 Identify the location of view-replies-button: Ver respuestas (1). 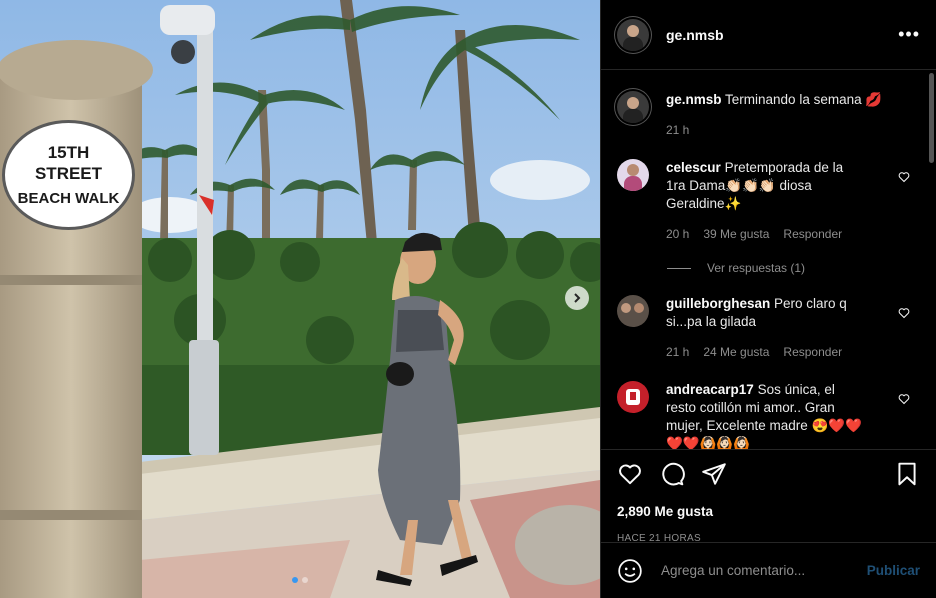
(793, 268).